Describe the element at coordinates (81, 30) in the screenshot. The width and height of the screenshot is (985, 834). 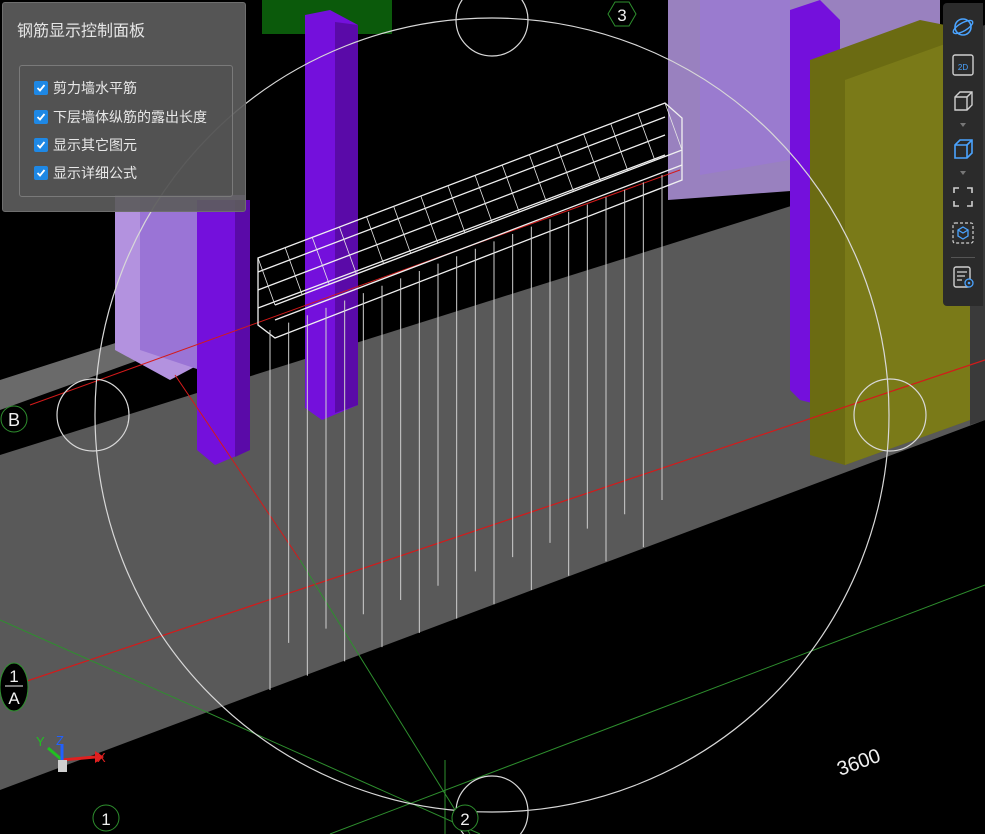
I see `panel-title: 钢筋显示控制面板` at that location.